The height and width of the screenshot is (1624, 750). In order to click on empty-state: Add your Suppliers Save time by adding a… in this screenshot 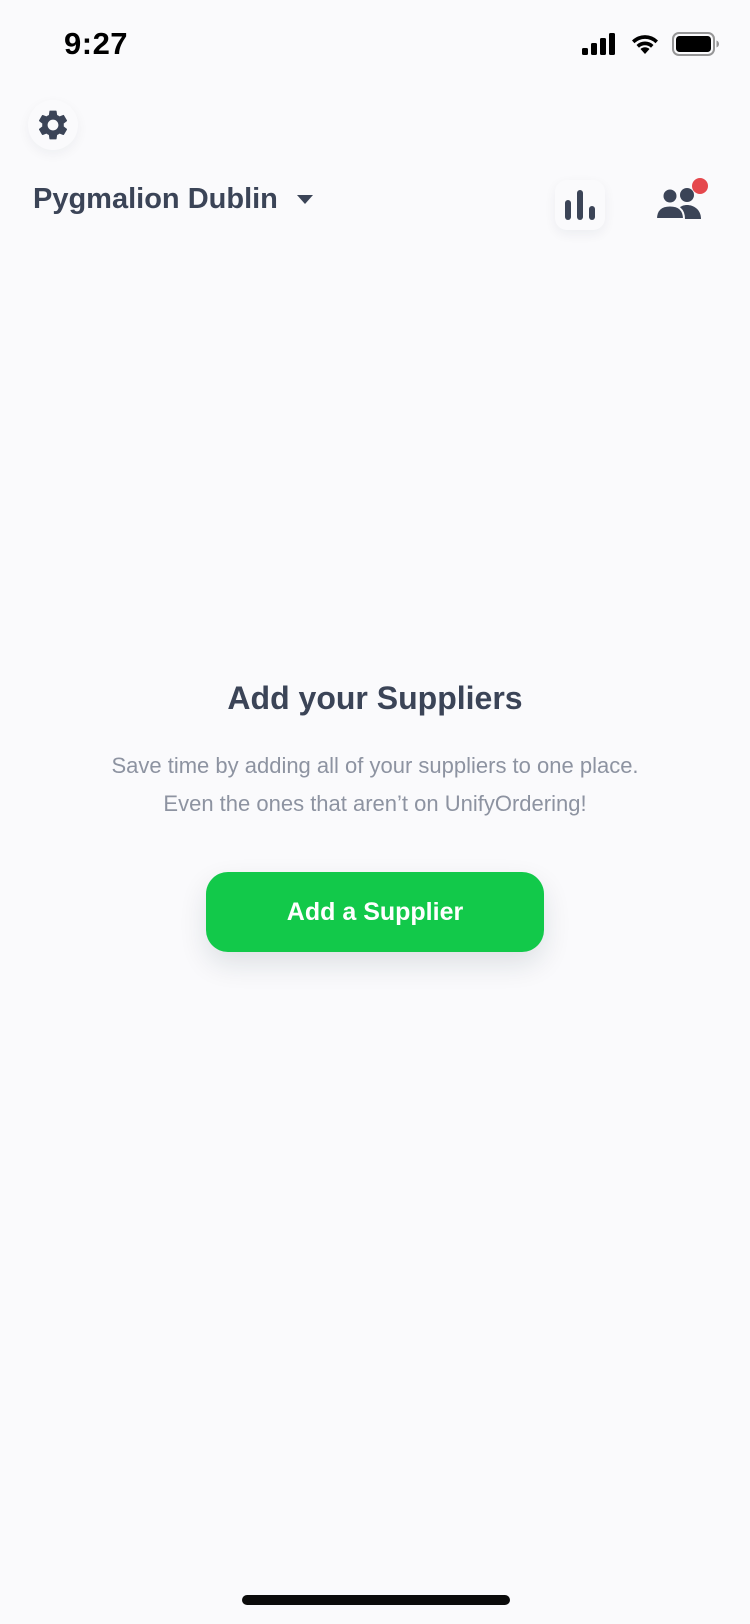, I will do `click(375, 751)`.